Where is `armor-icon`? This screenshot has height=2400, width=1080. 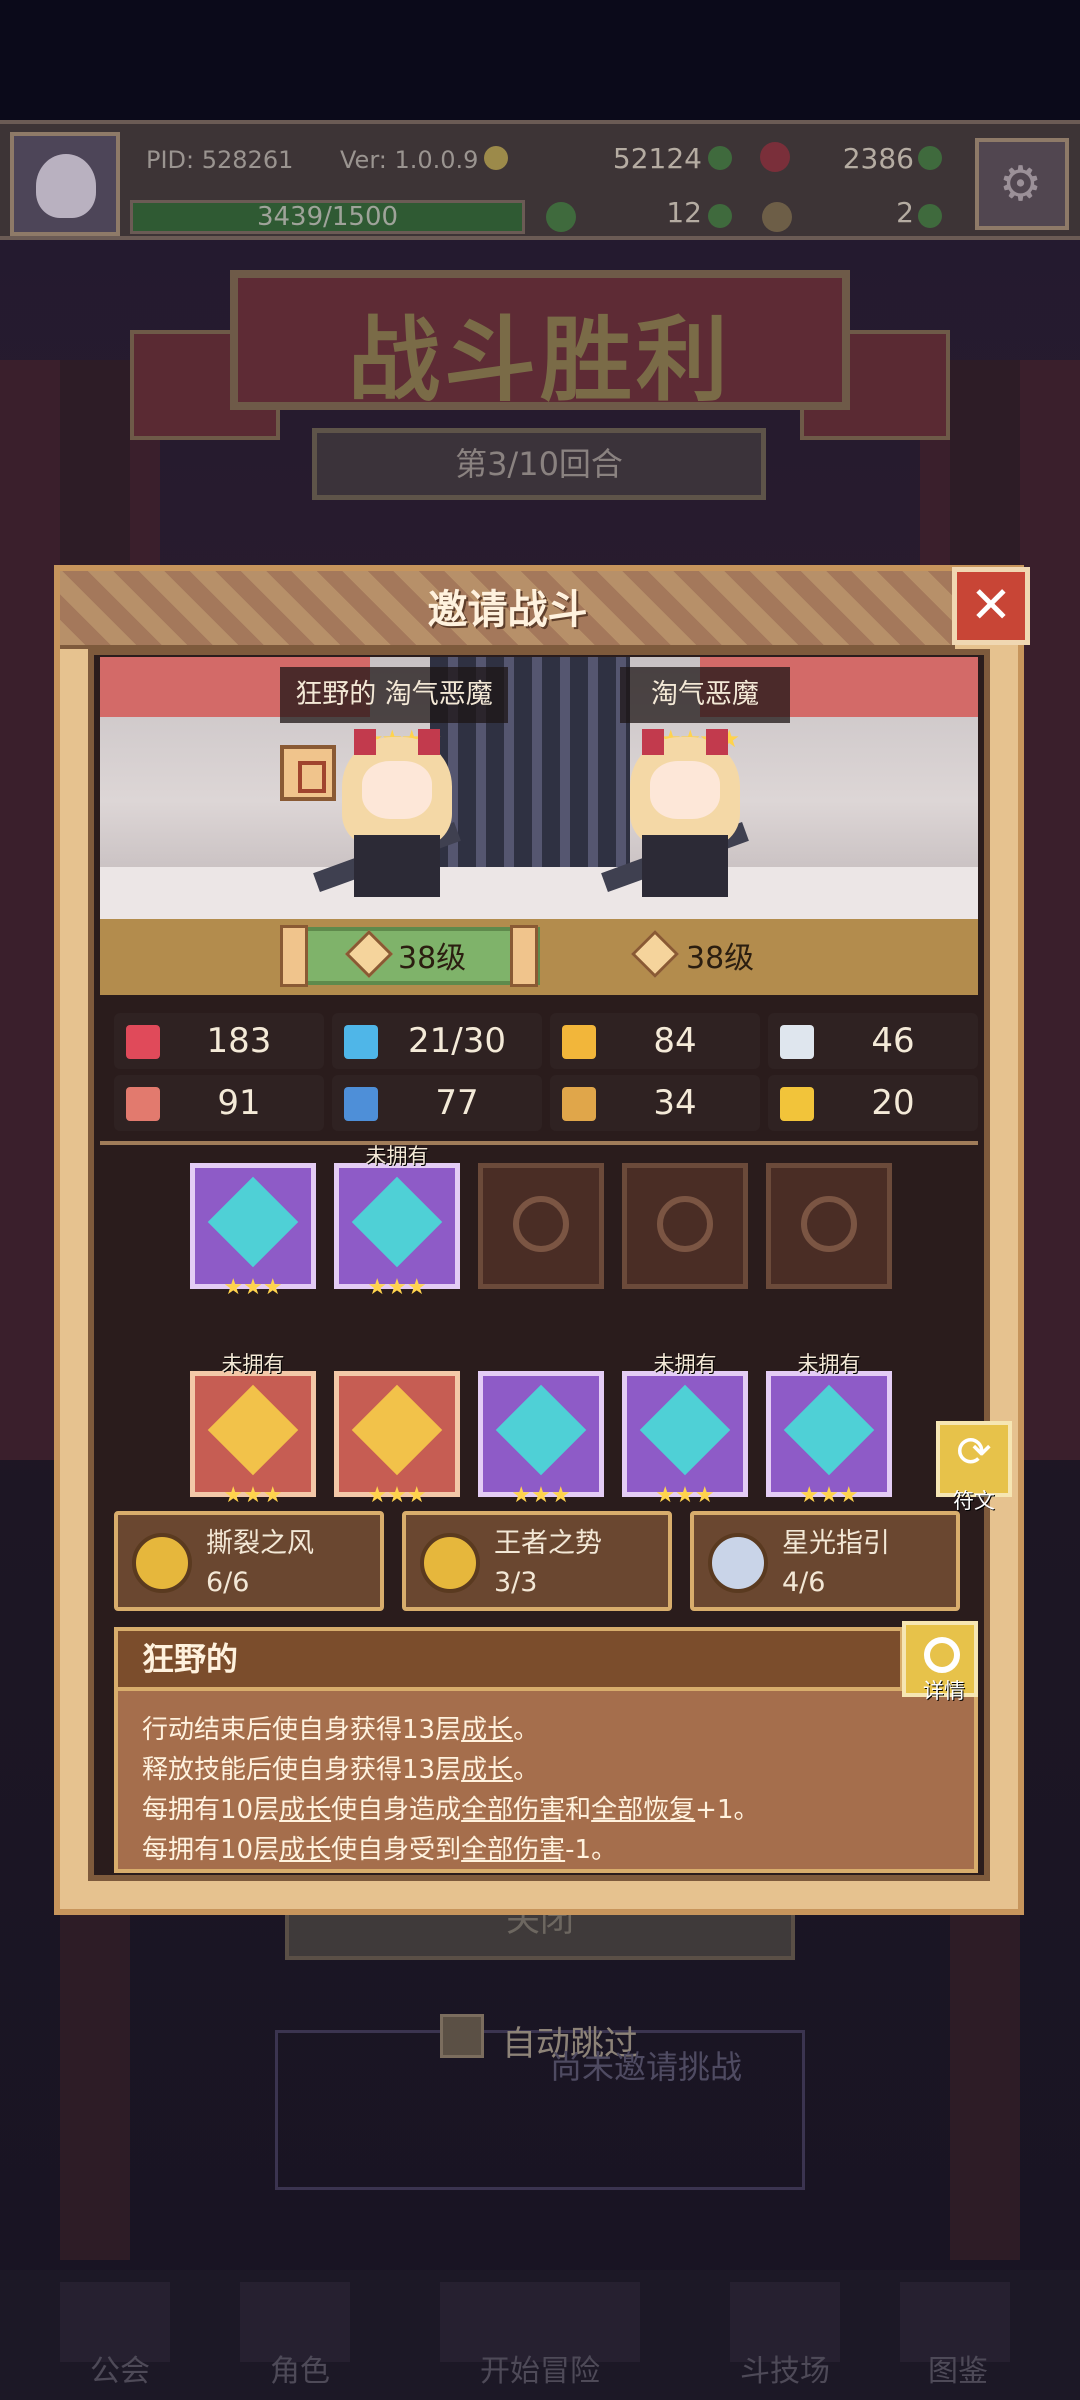 armor-icon is located at coordinates (397, 1430).